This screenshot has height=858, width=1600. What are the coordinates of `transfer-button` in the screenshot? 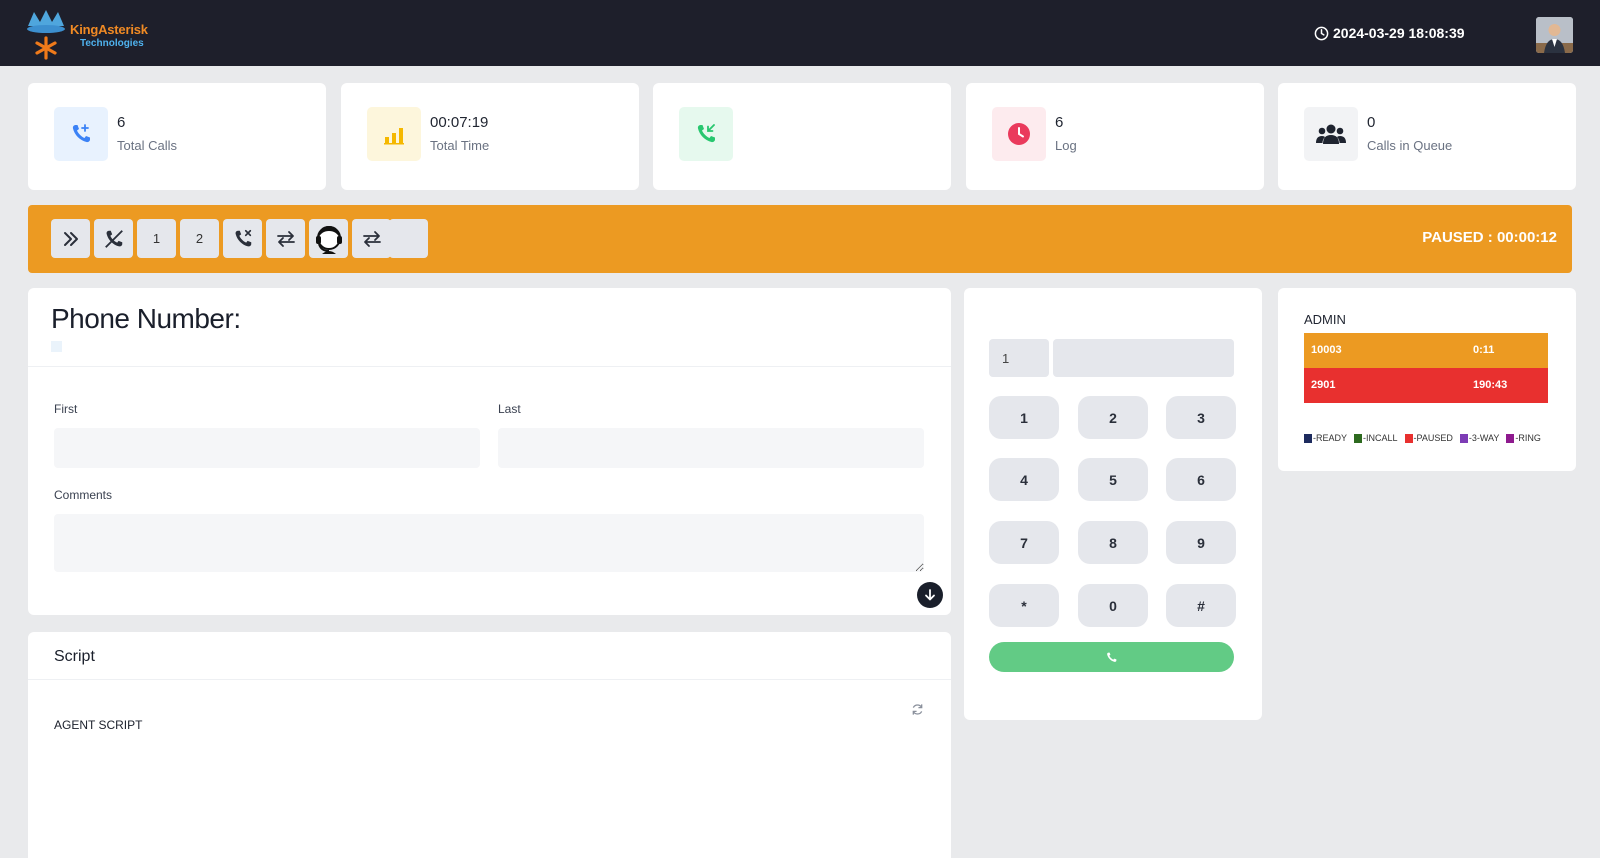 It's located at (285, 238).